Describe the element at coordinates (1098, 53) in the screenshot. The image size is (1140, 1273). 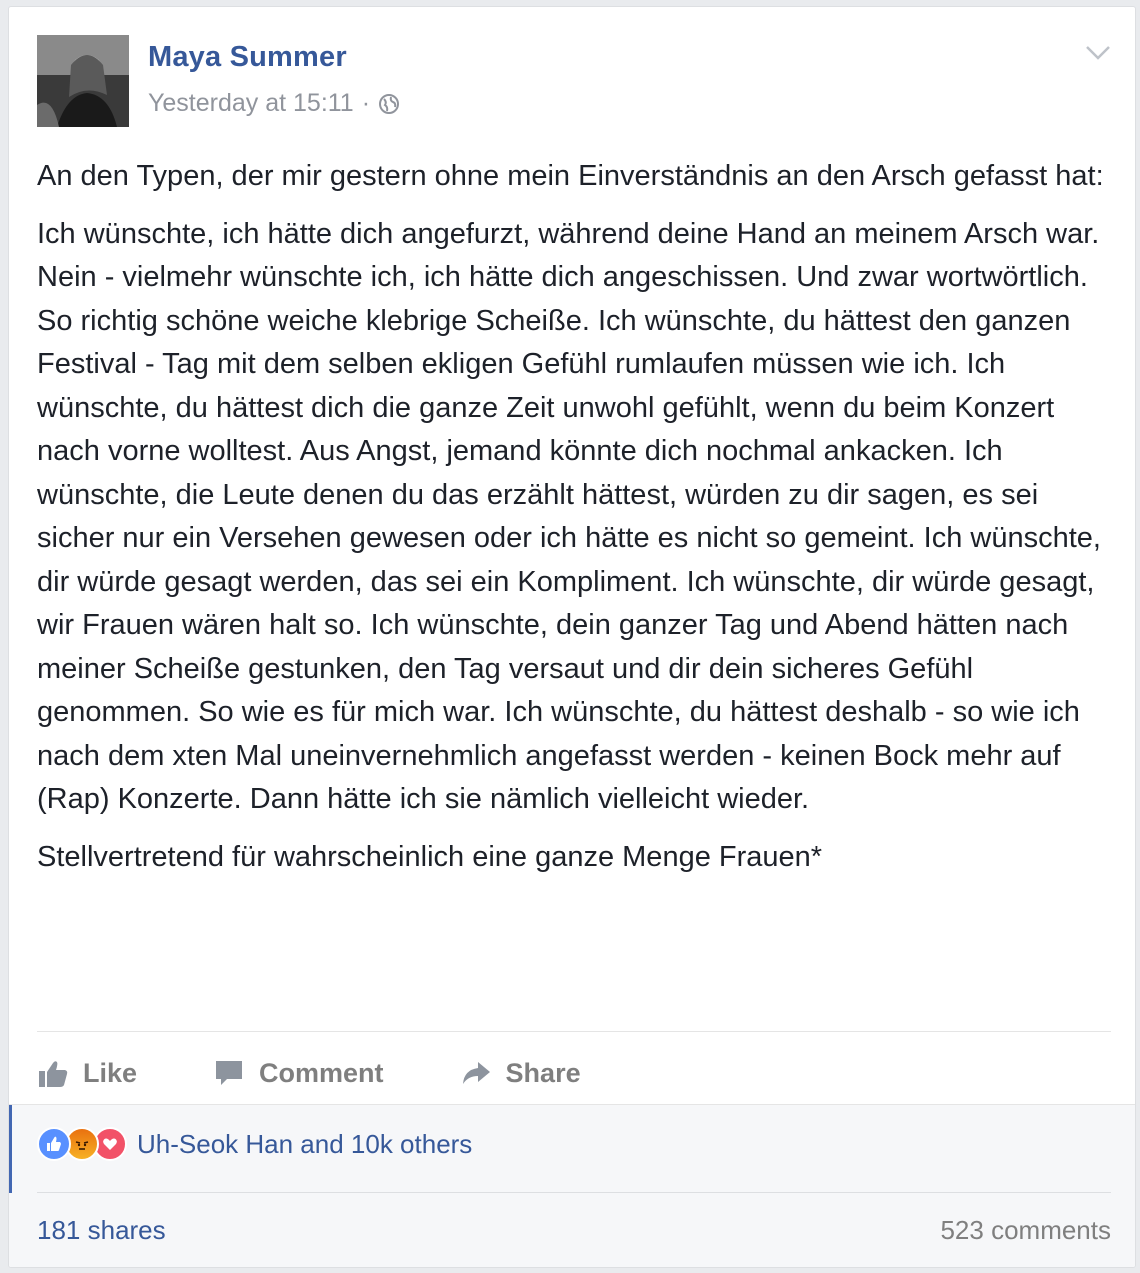
I see `chevron-down-icon` at that location.